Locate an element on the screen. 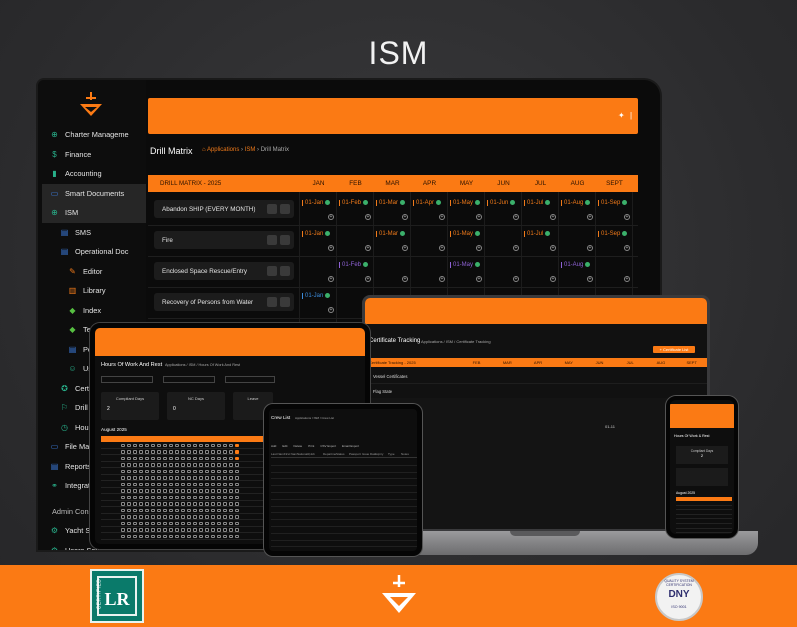 This screenshot has height=627, width=797. column-header: Status is located at coordinates (342, 454).